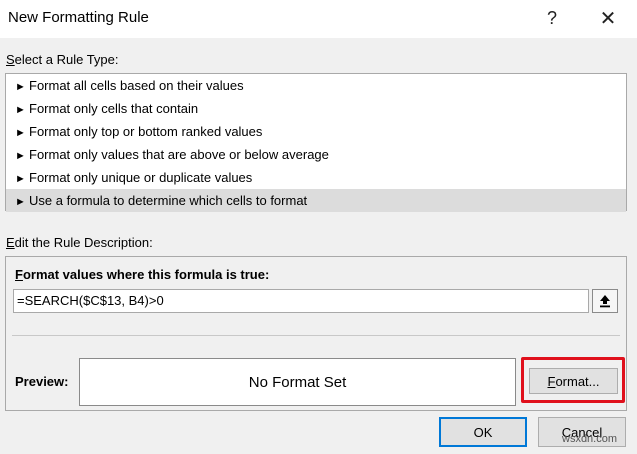 This screenshot has height=454, width=637. Describe the element at coordinates (316, 177) in the screenshot. I see `rule-type-item-unique-duplicate: ► Format only unique or duplicate values` at that location.